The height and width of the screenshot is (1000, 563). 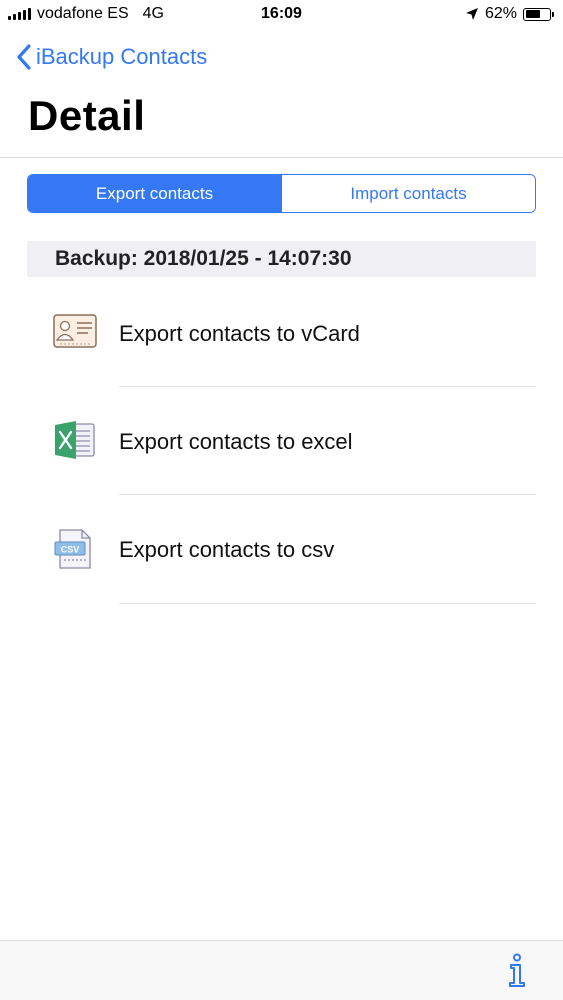 I want to click on battery-icon, so click(x=538, y=14).